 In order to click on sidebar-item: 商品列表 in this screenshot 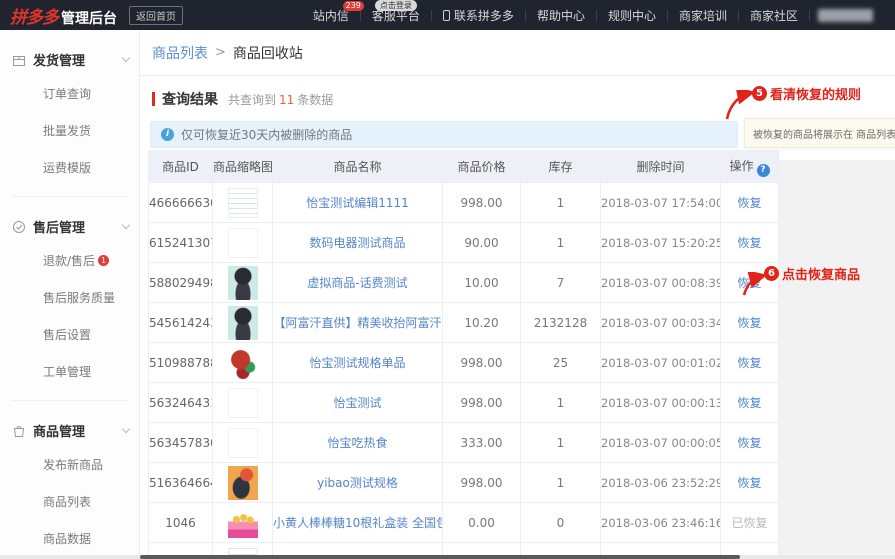, I will do `click(69, 501)`.